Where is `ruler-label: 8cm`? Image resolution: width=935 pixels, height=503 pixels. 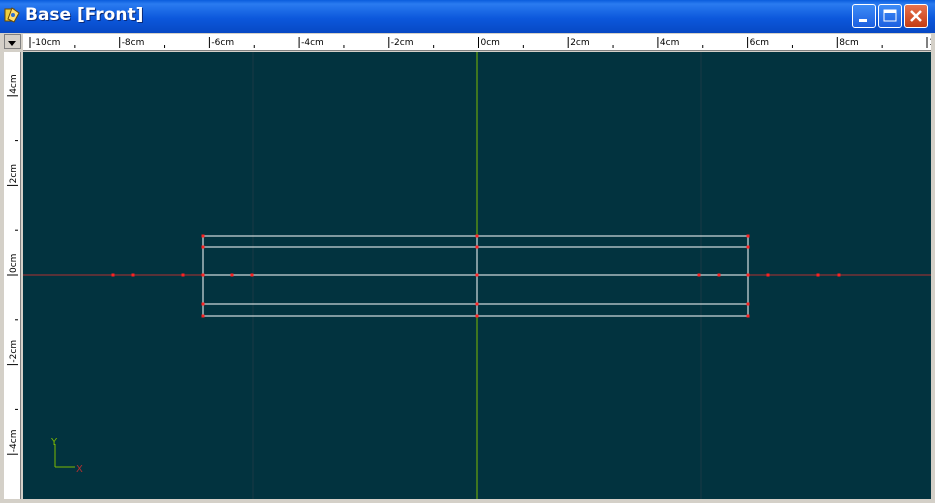 ruler-label: 8cm is located at coordinates (848, 43).